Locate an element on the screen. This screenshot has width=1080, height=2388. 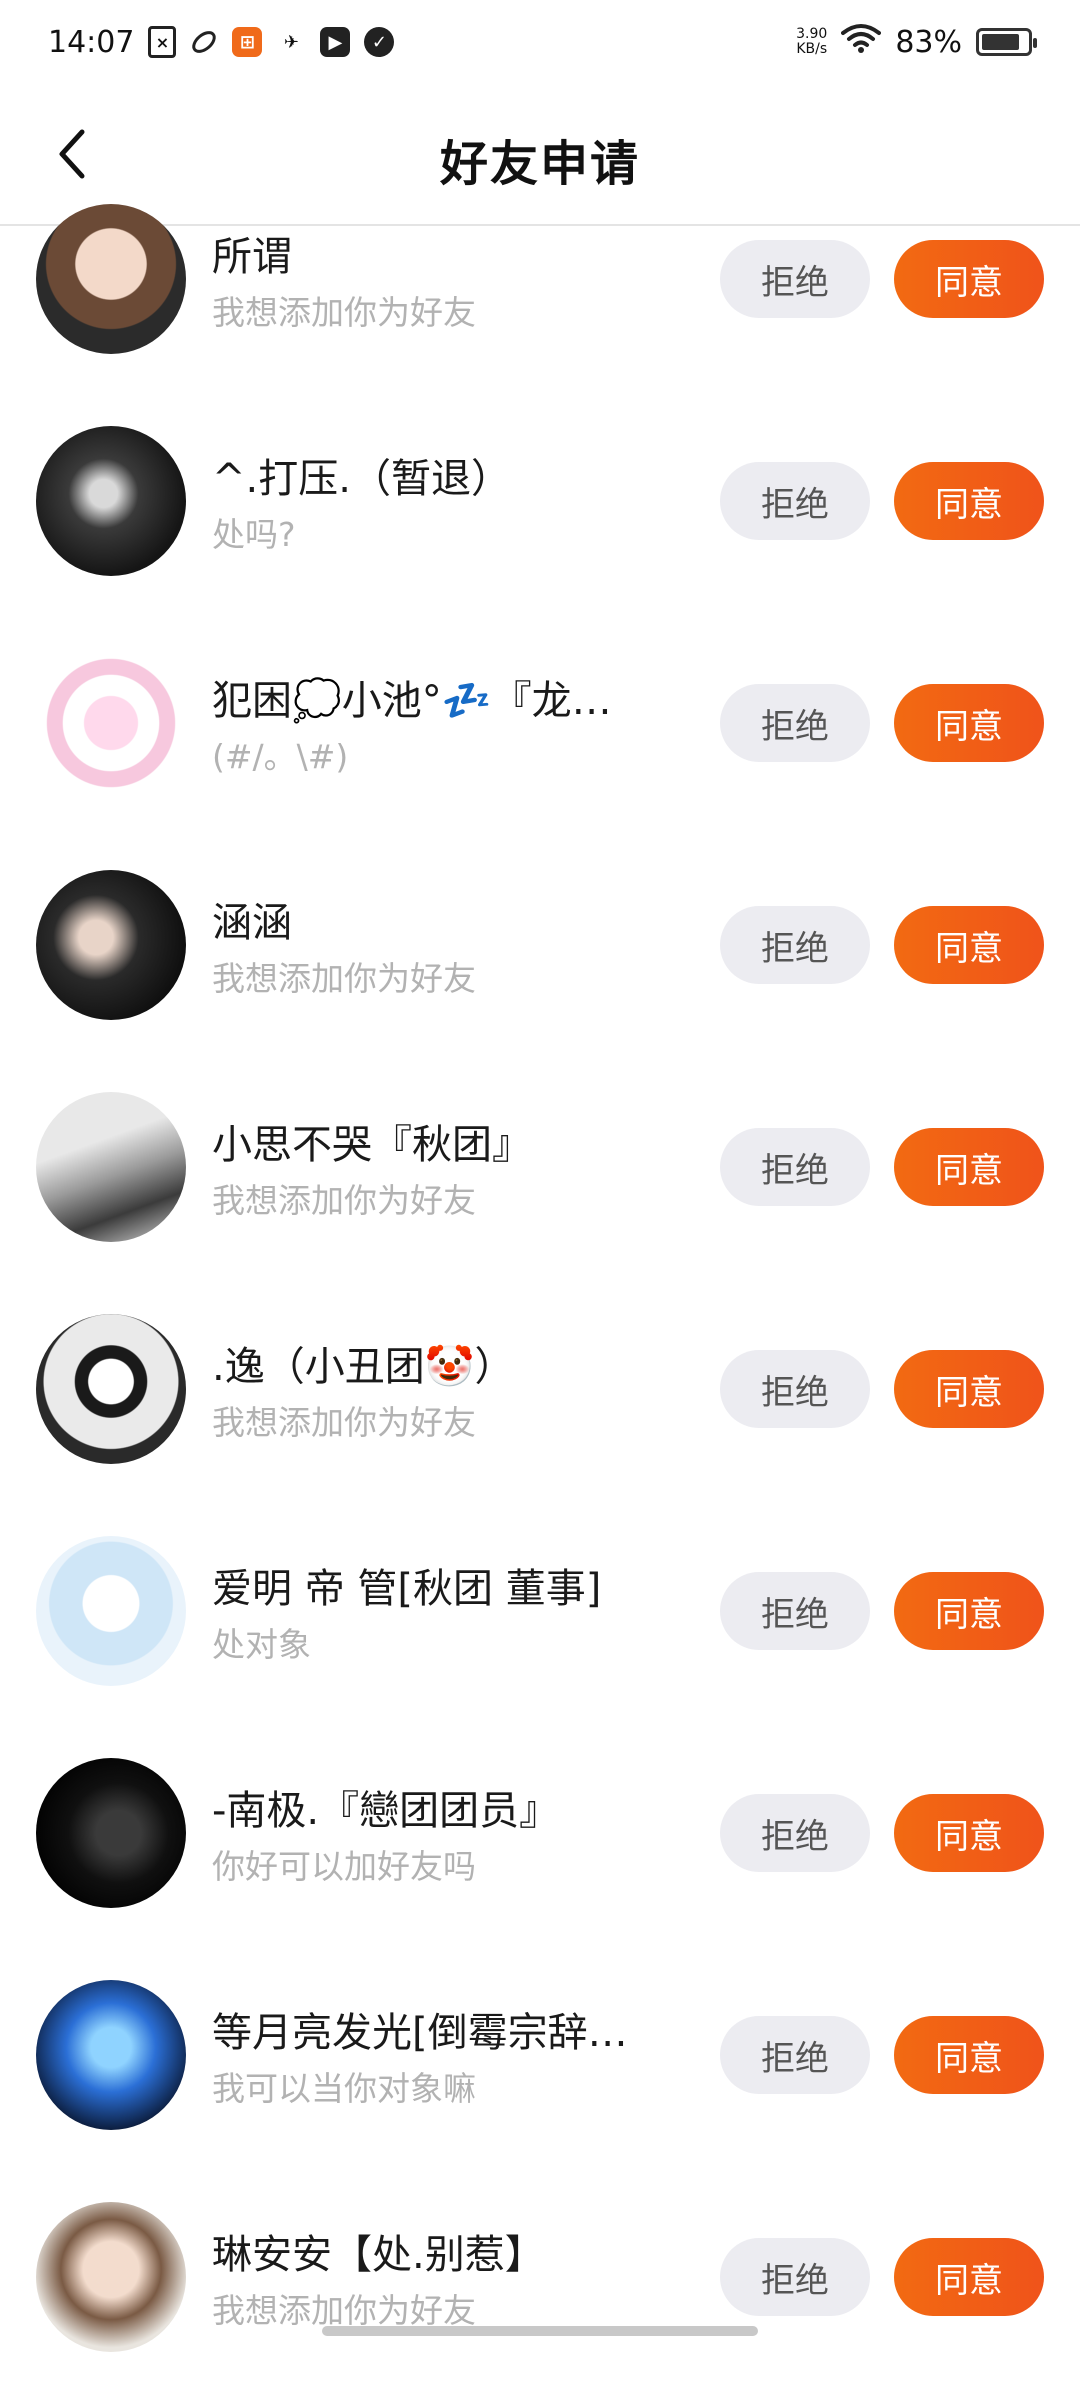
status-right: 3.90 KB/s 83% is located at coordinates (916, 42).